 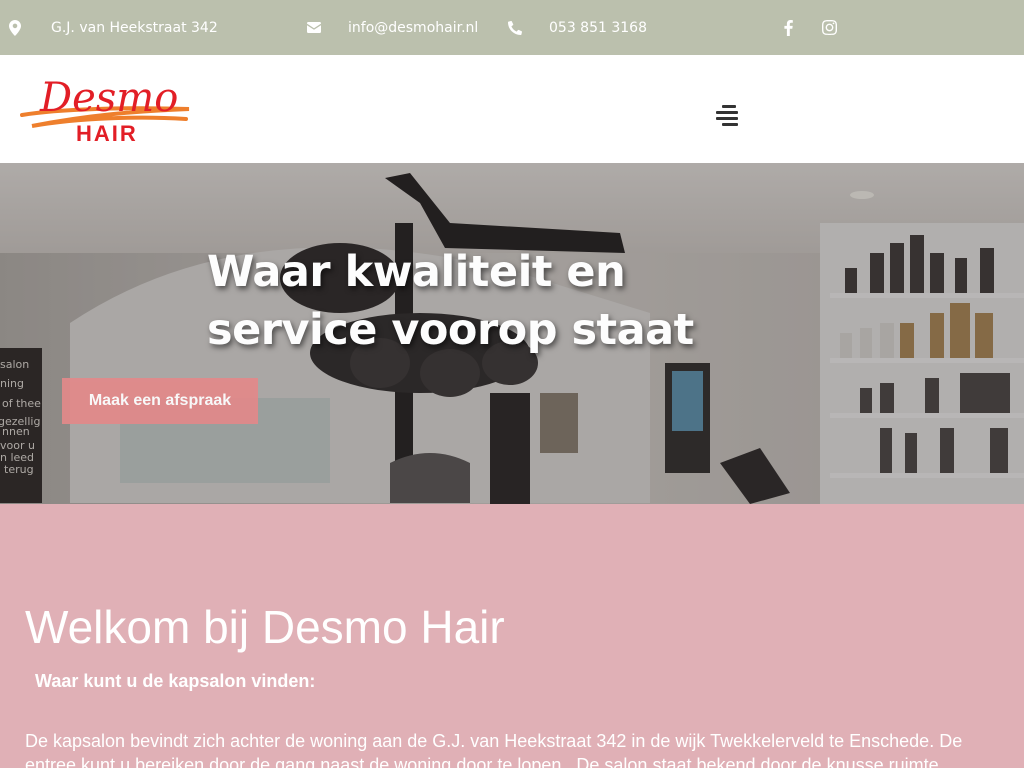 I want to click on desmo-hair-logo: Desmo HAIR, so click(x=106, y=110).